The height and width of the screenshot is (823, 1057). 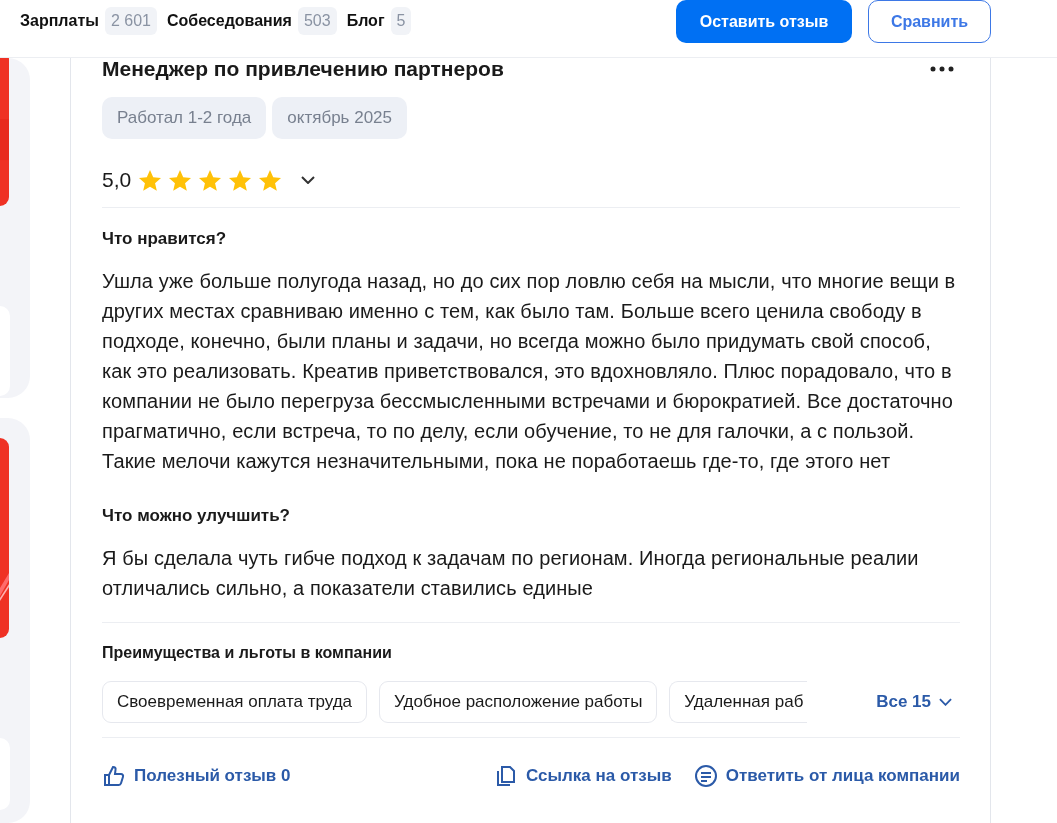 What do you see at coordinates (184, 118) in the screenshot?
I see `tag: Работал 1-2 года` at bounding box center [184, 118].